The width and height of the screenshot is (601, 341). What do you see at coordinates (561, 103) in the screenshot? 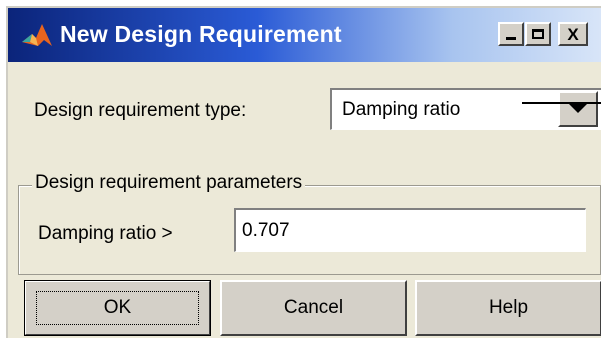
I see `annotation-line` at bounding box center [561, 103].